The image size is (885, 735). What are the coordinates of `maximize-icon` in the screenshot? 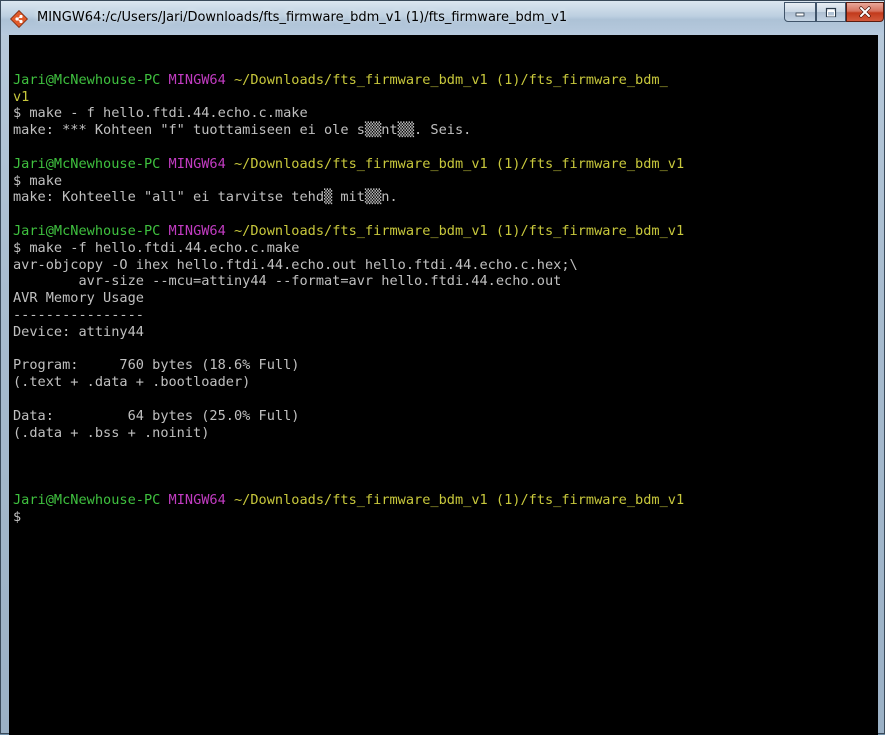 It's located at (831, 12).